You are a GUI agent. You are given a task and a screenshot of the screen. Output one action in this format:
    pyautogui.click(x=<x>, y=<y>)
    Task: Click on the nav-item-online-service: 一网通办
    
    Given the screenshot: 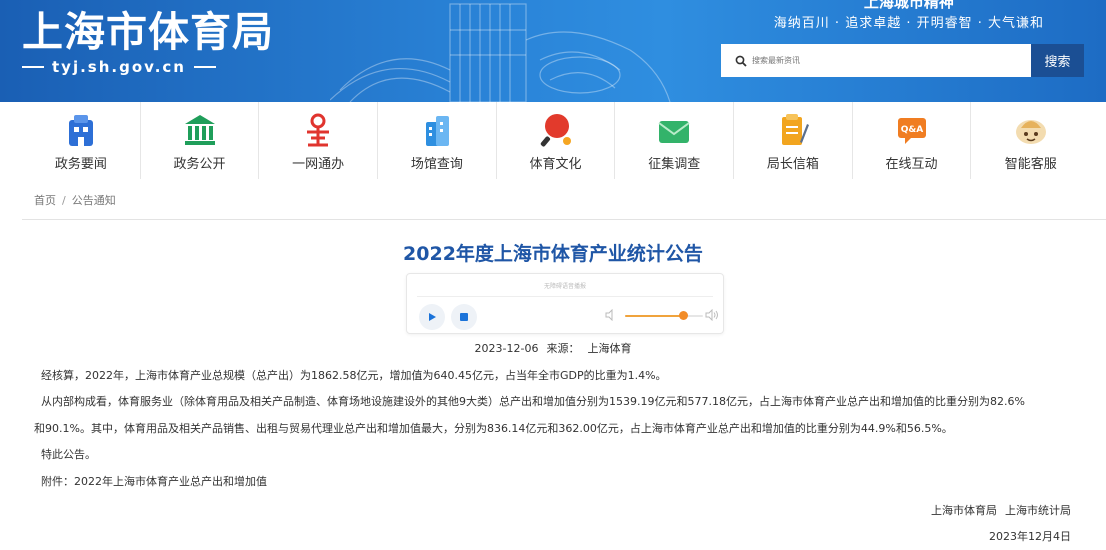 What is the action you would take?
    pyautogui.click(x=319, y=140)
    